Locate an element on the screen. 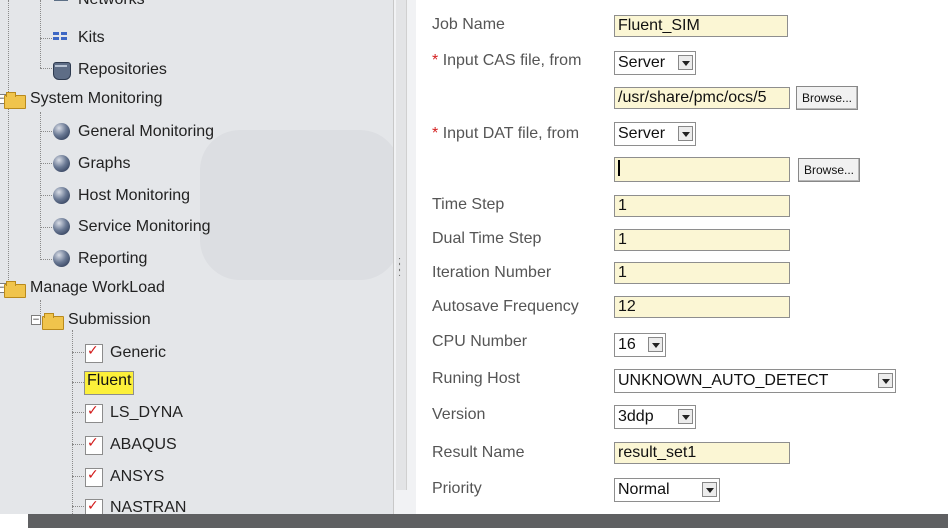  job-name-input: Fluent_SIM is located at coordinates (701, 26).